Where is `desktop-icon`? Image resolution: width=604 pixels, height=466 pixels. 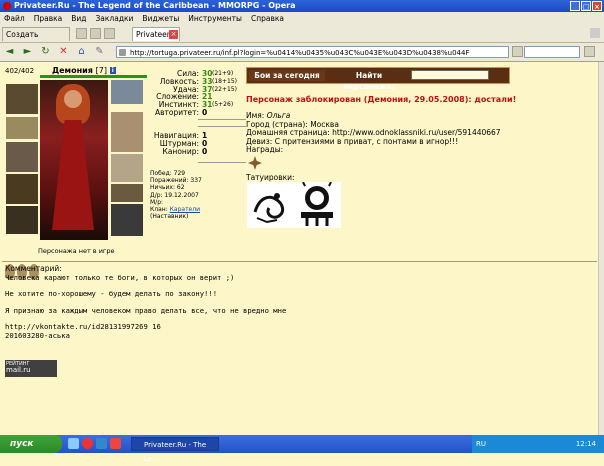
desktop-icon is located at coordinates (73, 443).